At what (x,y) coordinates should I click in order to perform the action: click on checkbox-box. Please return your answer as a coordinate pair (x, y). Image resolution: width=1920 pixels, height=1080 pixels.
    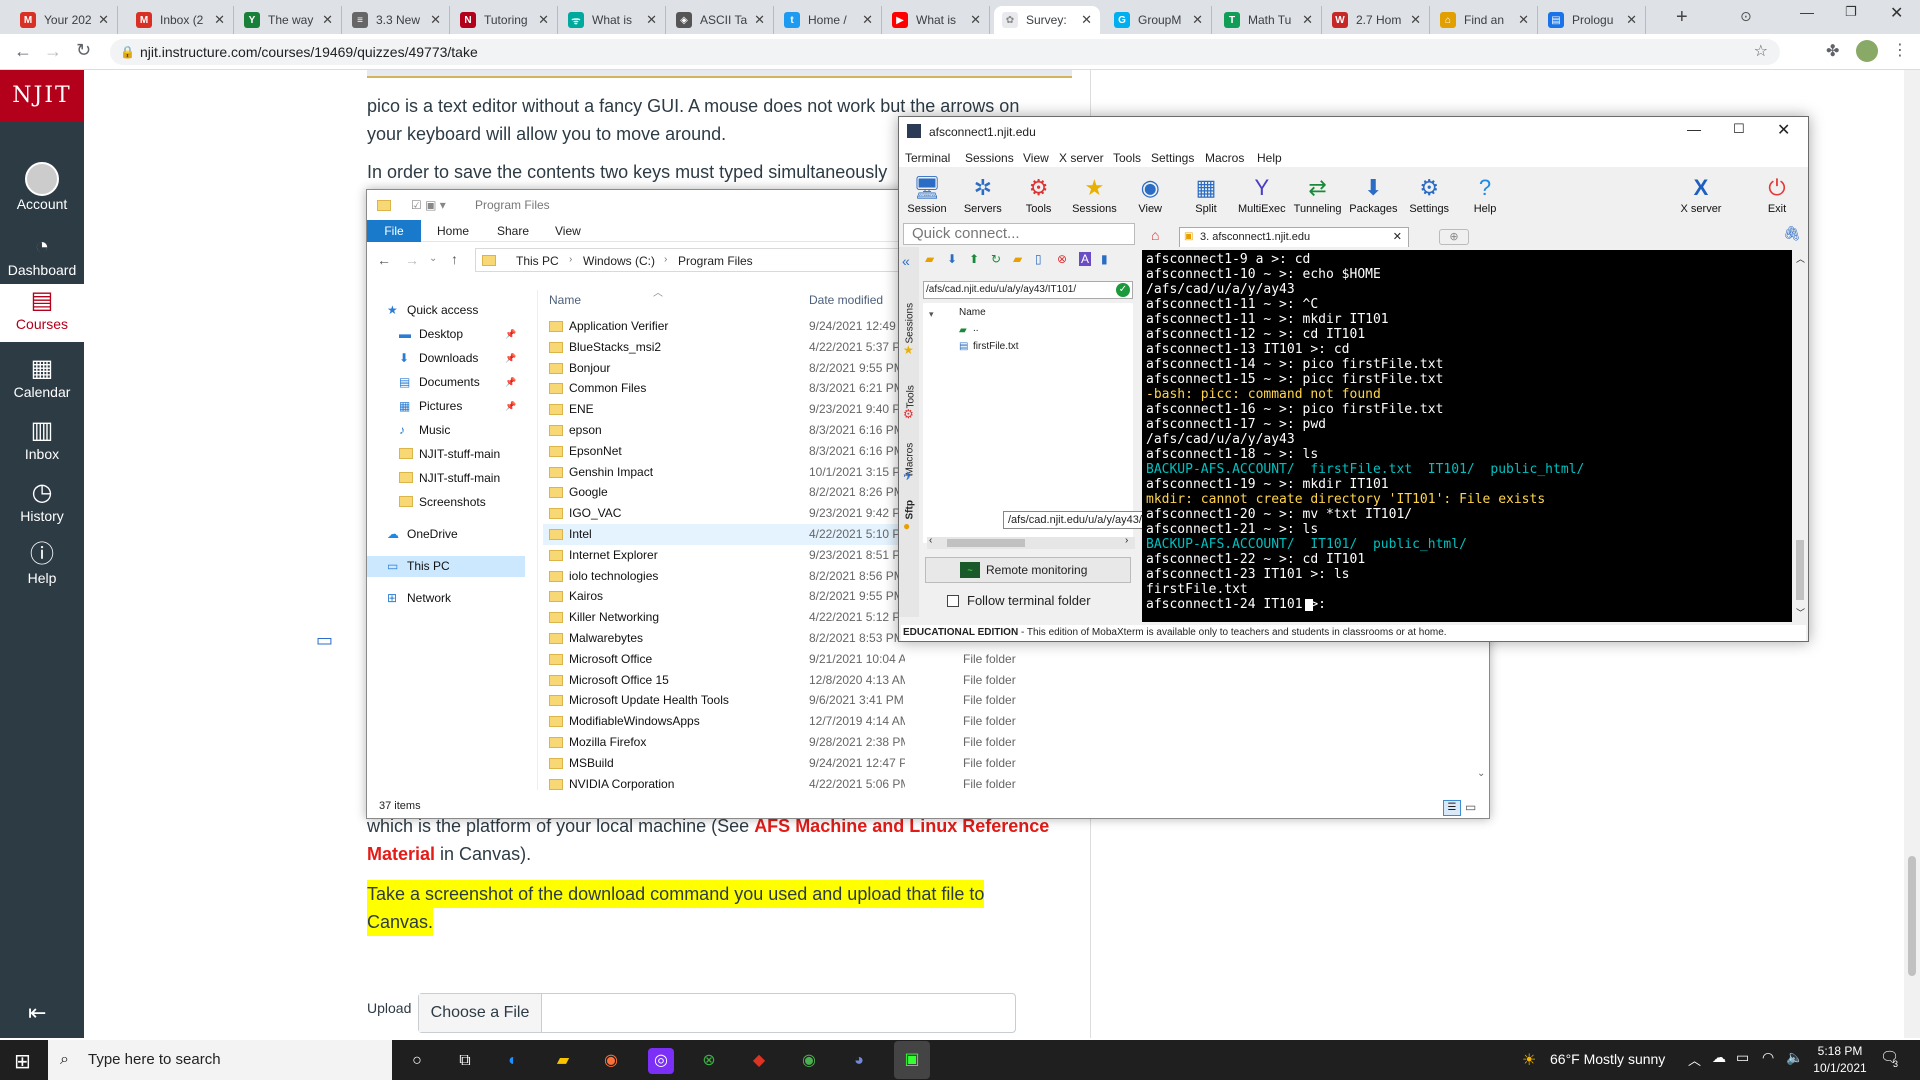
    Looking at the image, I should click on (953, 601).